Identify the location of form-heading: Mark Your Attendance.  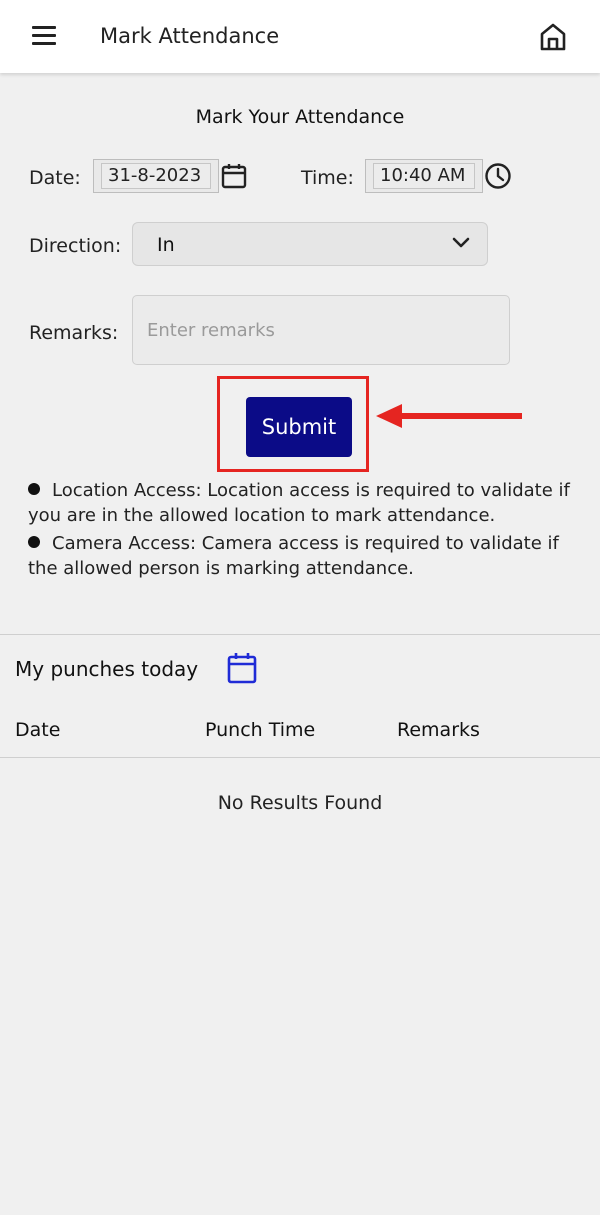
(300, 117).